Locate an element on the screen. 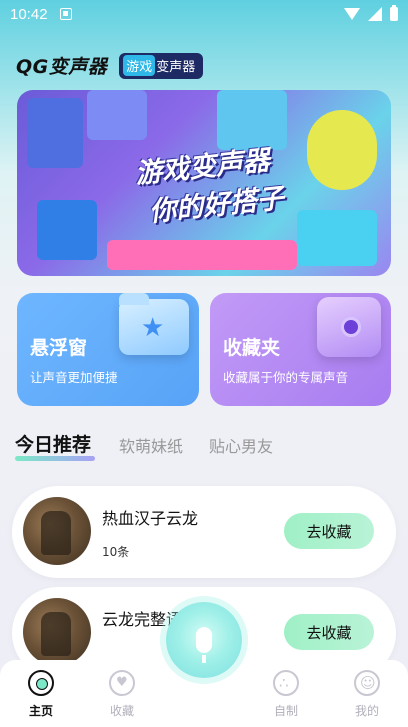 The image size is (408, 727). nav-item-favorites: ♥ 收藏 is located at coordinates (122, 694).